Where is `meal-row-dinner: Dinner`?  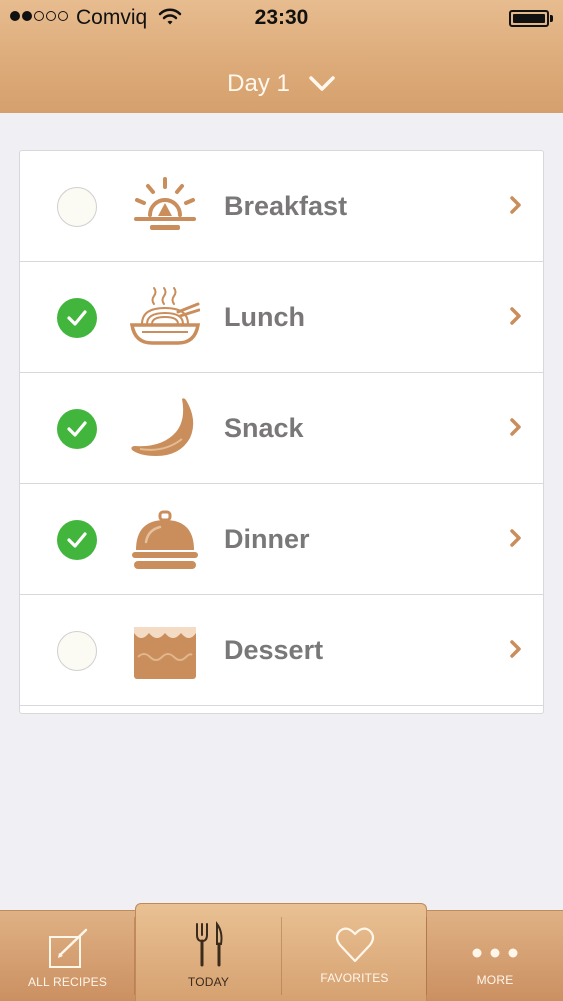
meal-row-dinner: Dinner is located at coordinates (281, 539).